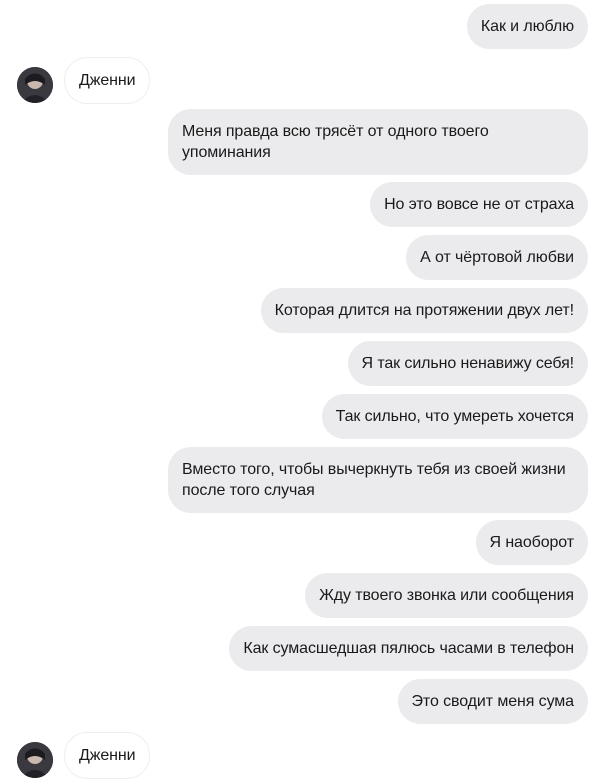 This screenshot has width=600, height=780. I want to click on message-bubble-outgoing: Я так сильно ненавижу себя!, so click(467, 363).